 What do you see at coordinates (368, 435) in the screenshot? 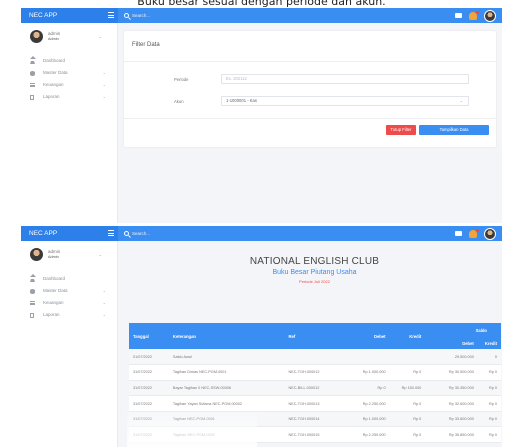
I see `table-cell: Rp 2.250.000` at bounding box center [368, 435].